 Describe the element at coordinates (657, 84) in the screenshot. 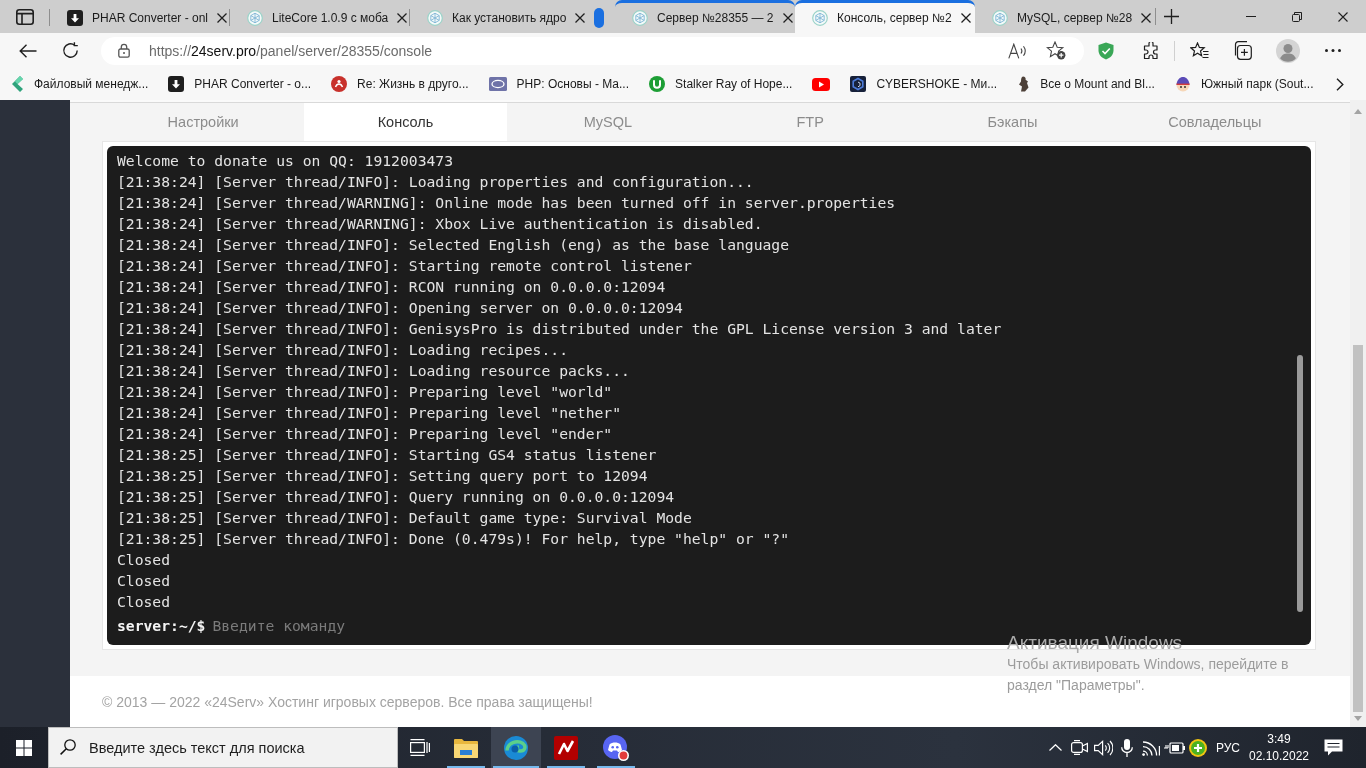

I see `round-logo-icon` at that location.